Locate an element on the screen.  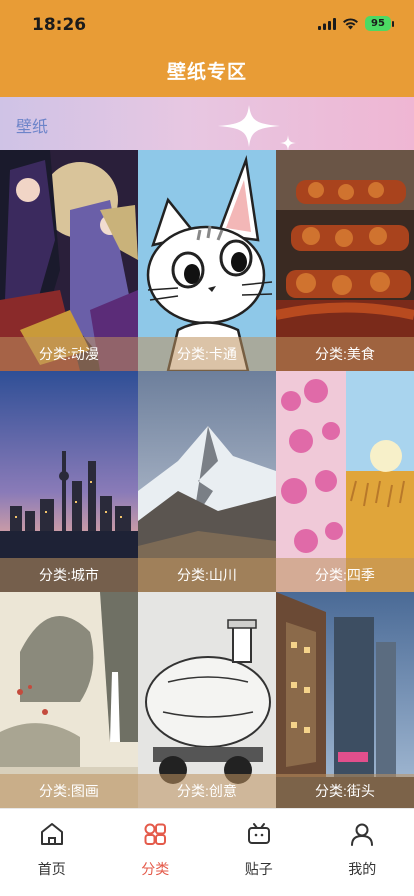
wifi-icon is located at coordinates (350, 23).